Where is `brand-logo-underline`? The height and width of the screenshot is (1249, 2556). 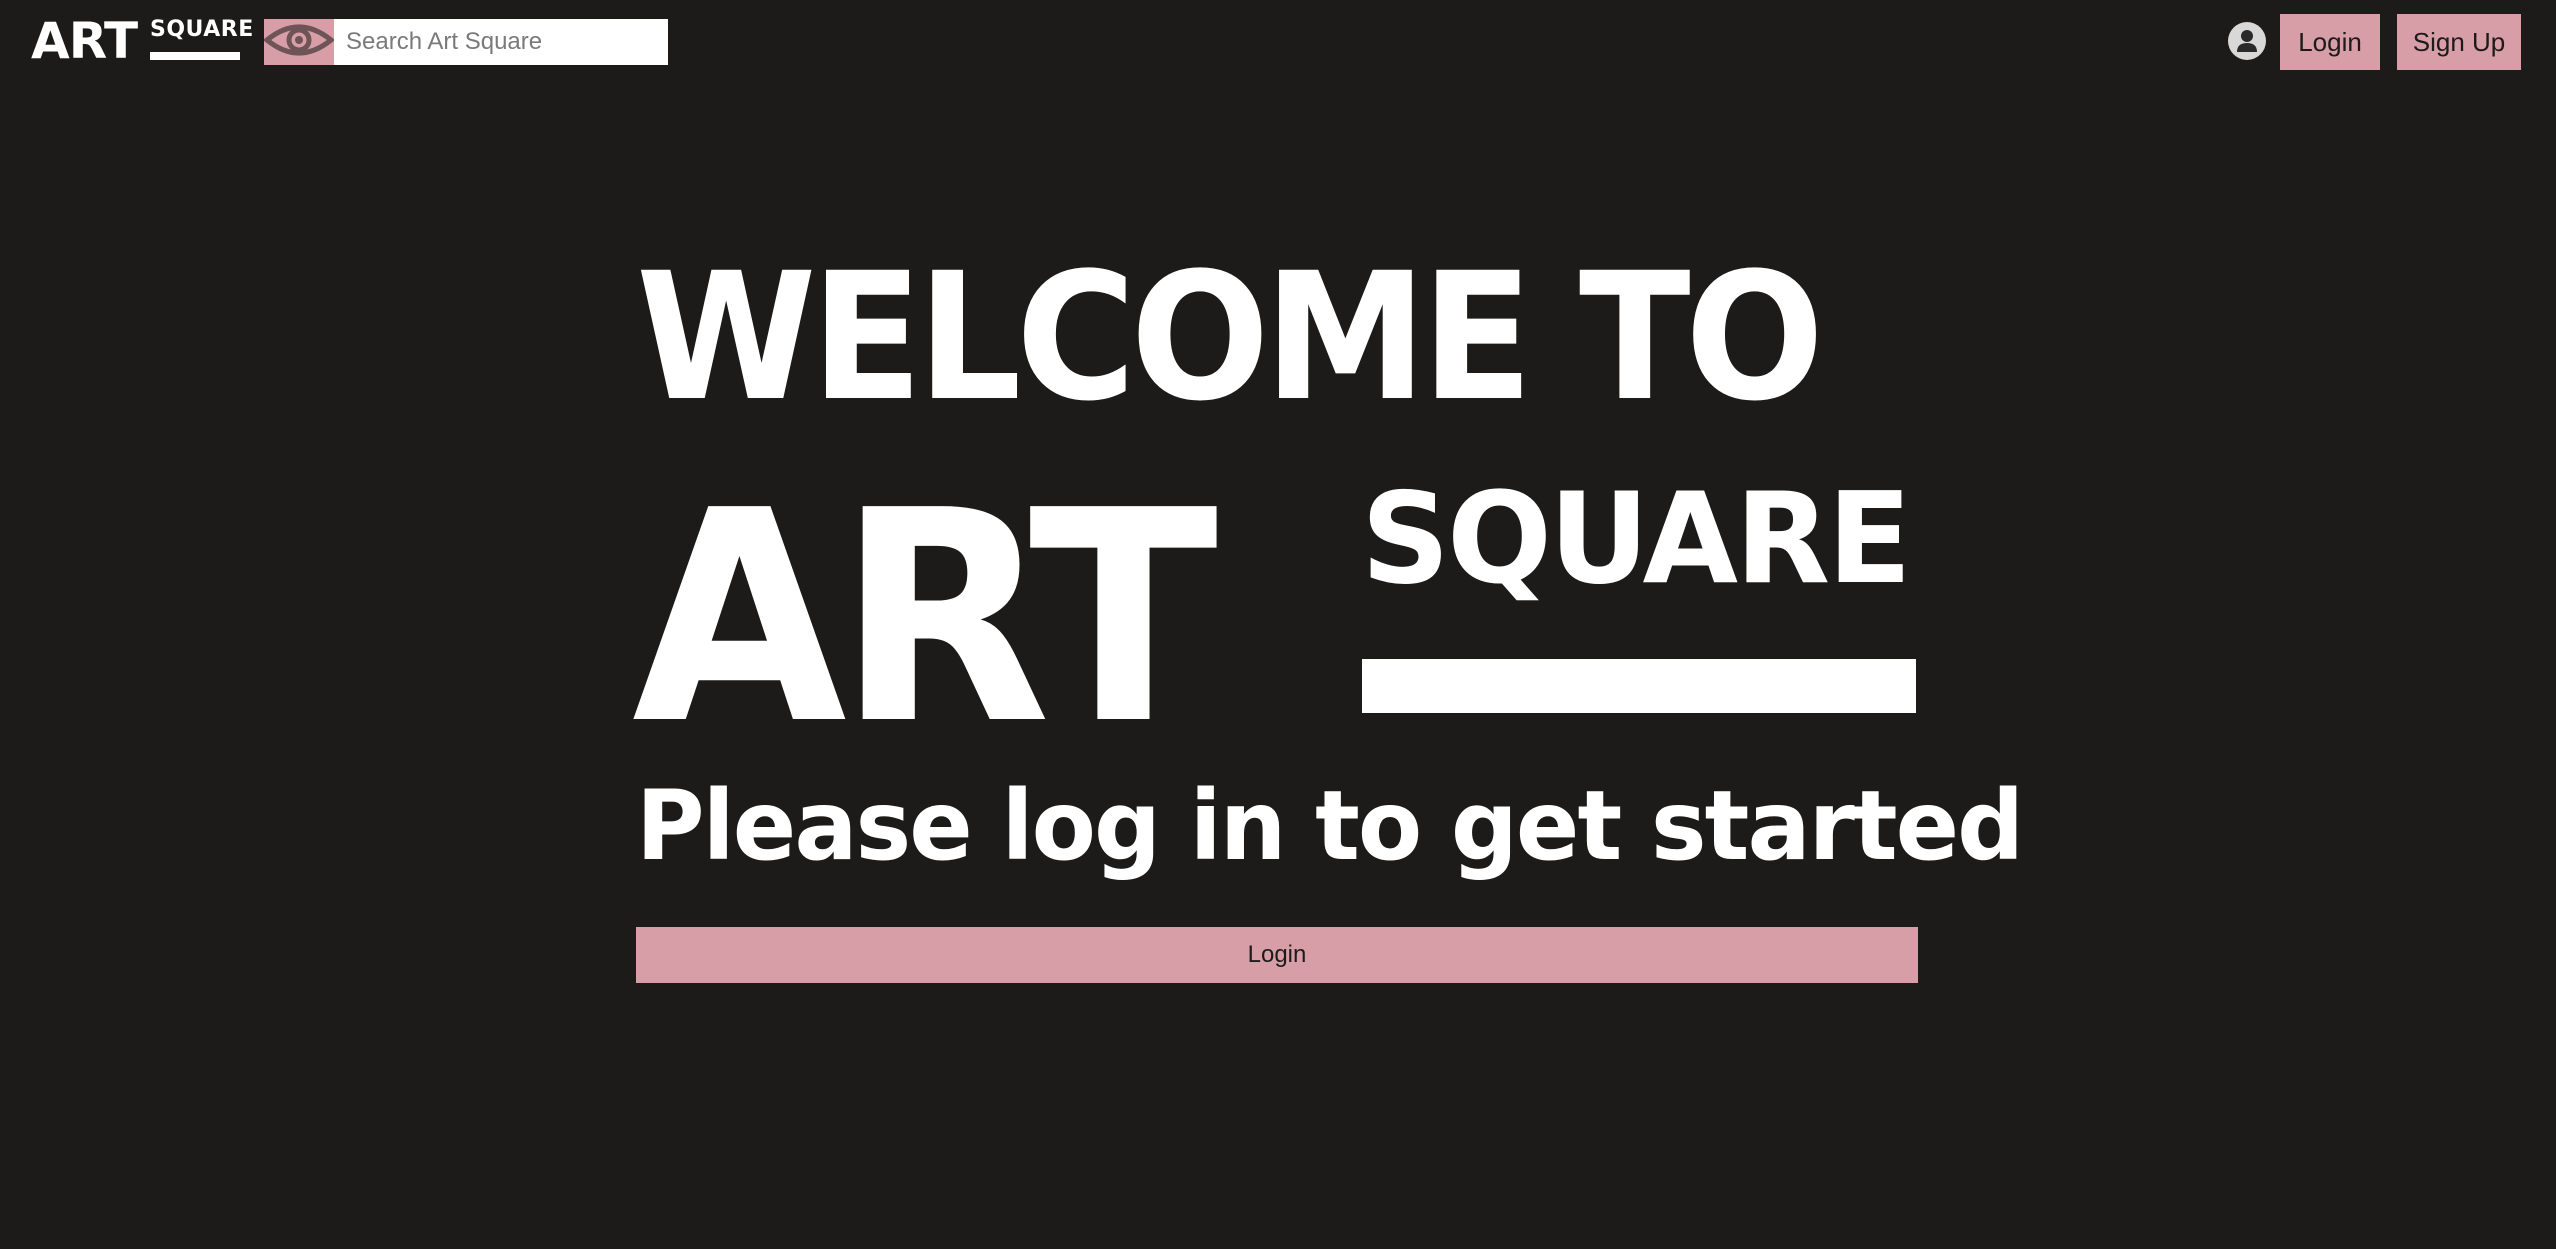 brand-logo-underline is located at coordinates (195, 56).